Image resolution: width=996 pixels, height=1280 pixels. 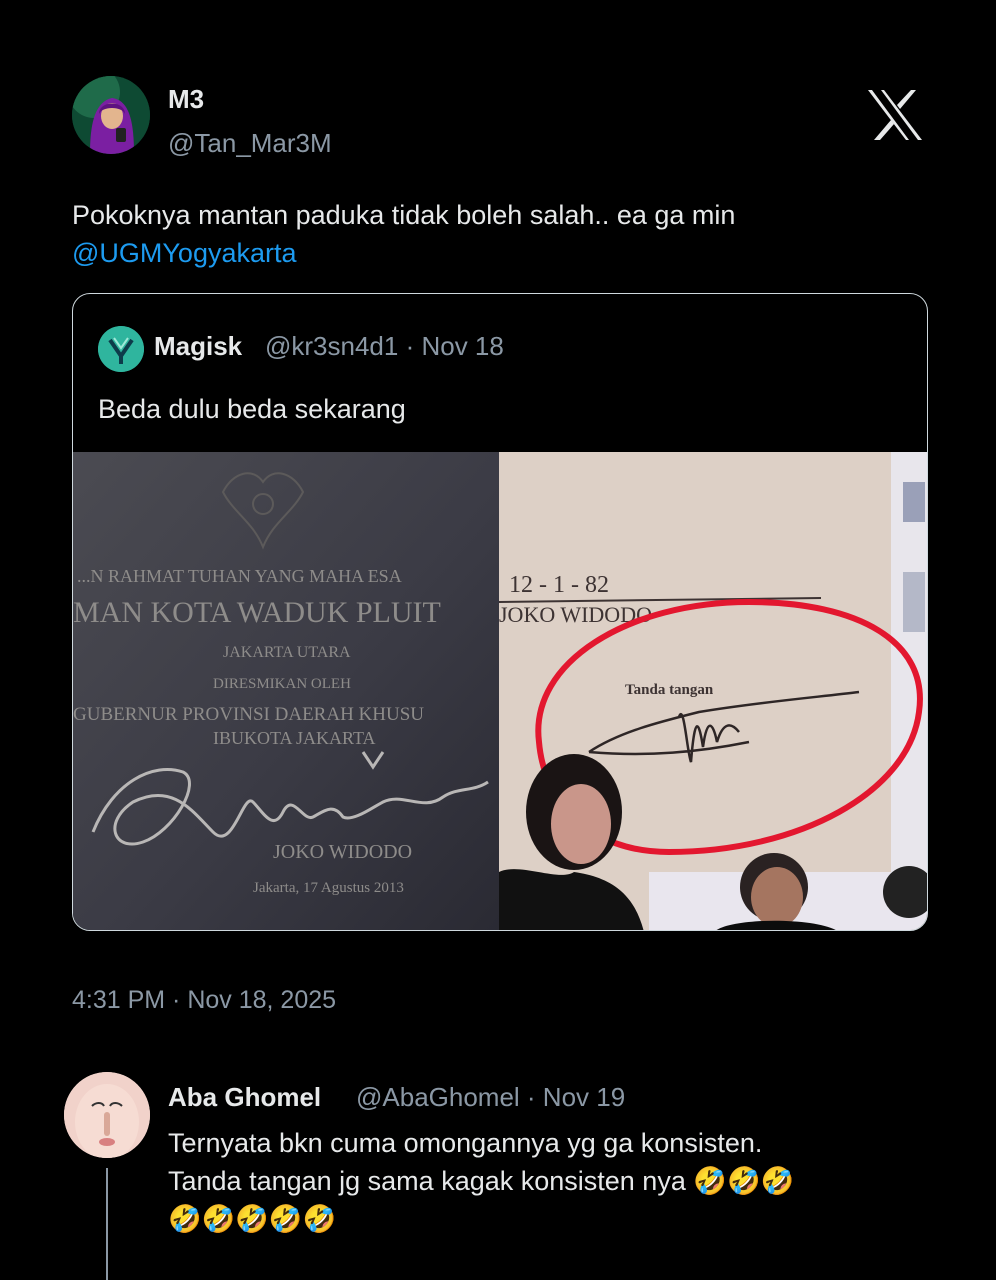 What do you see at coordinates (559, 585) in the screenshot?
I see `document-date: 12 - 1 - 82` at bounding box center [559, 585].